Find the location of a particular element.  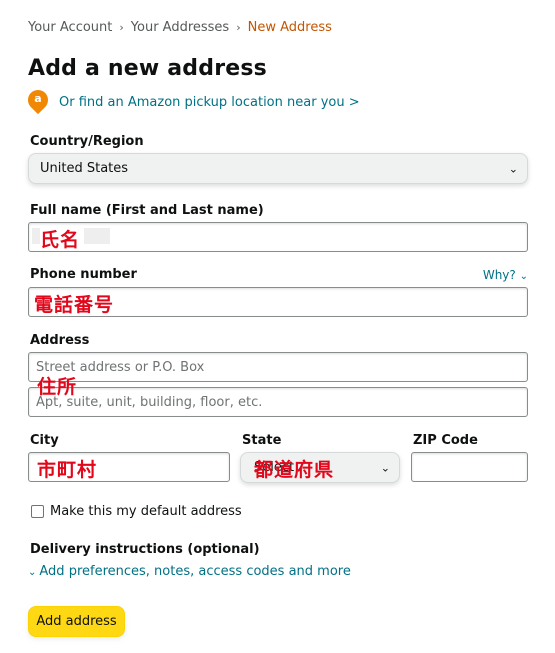

country-select: United States ⌄ is located at coordinates (278, 168).